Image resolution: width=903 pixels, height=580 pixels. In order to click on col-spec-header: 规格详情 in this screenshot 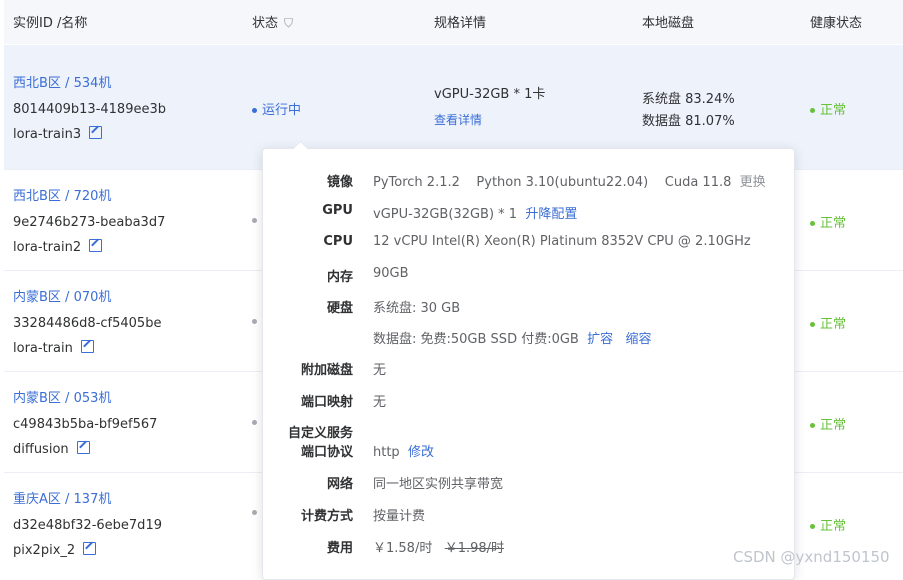, I will do `click(460, 23)`.